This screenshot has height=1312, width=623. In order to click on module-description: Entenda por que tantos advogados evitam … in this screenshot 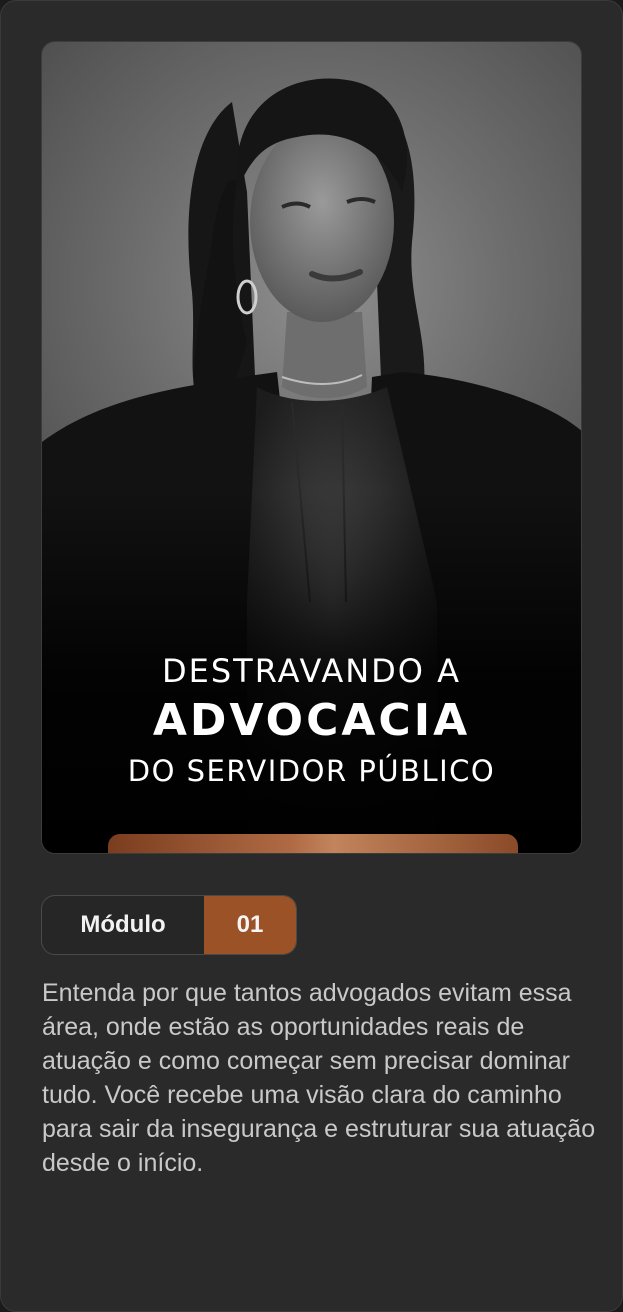, I will do `click(319, 1078)`.